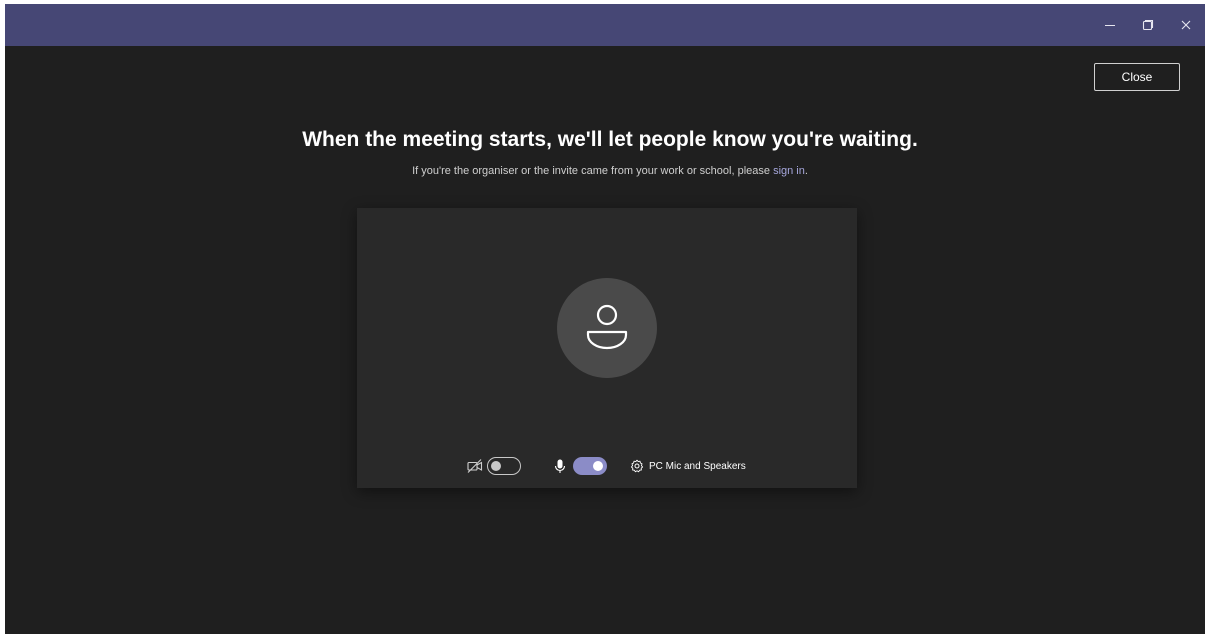 The height and width of the screenshot is (634, 1208). I want to click on close-button: Close, so click(1137, 77).